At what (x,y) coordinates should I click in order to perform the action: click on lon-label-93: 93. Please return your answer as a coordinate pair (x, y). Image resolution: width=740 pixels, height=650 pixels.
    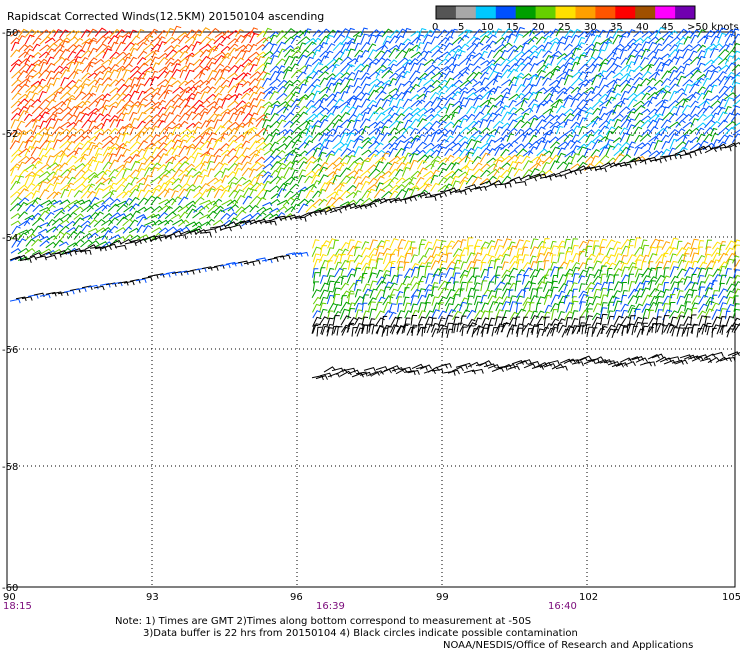
    Looking at the image, I should click on (152, 597).